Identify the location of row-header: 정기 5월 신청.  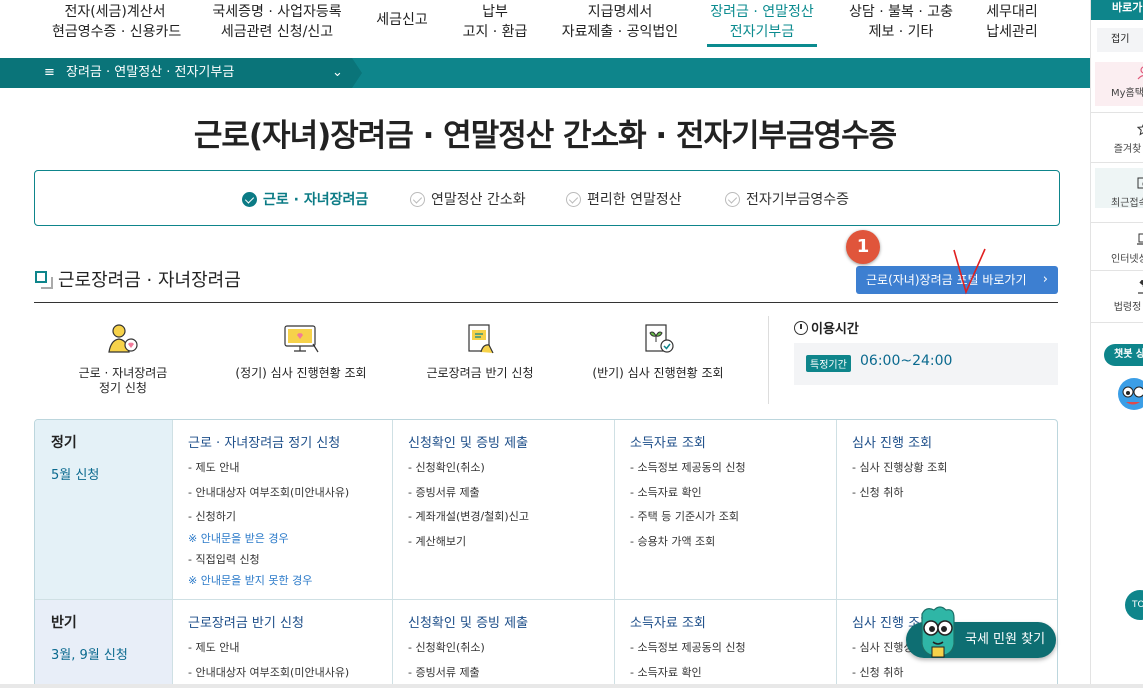
(103, 509).